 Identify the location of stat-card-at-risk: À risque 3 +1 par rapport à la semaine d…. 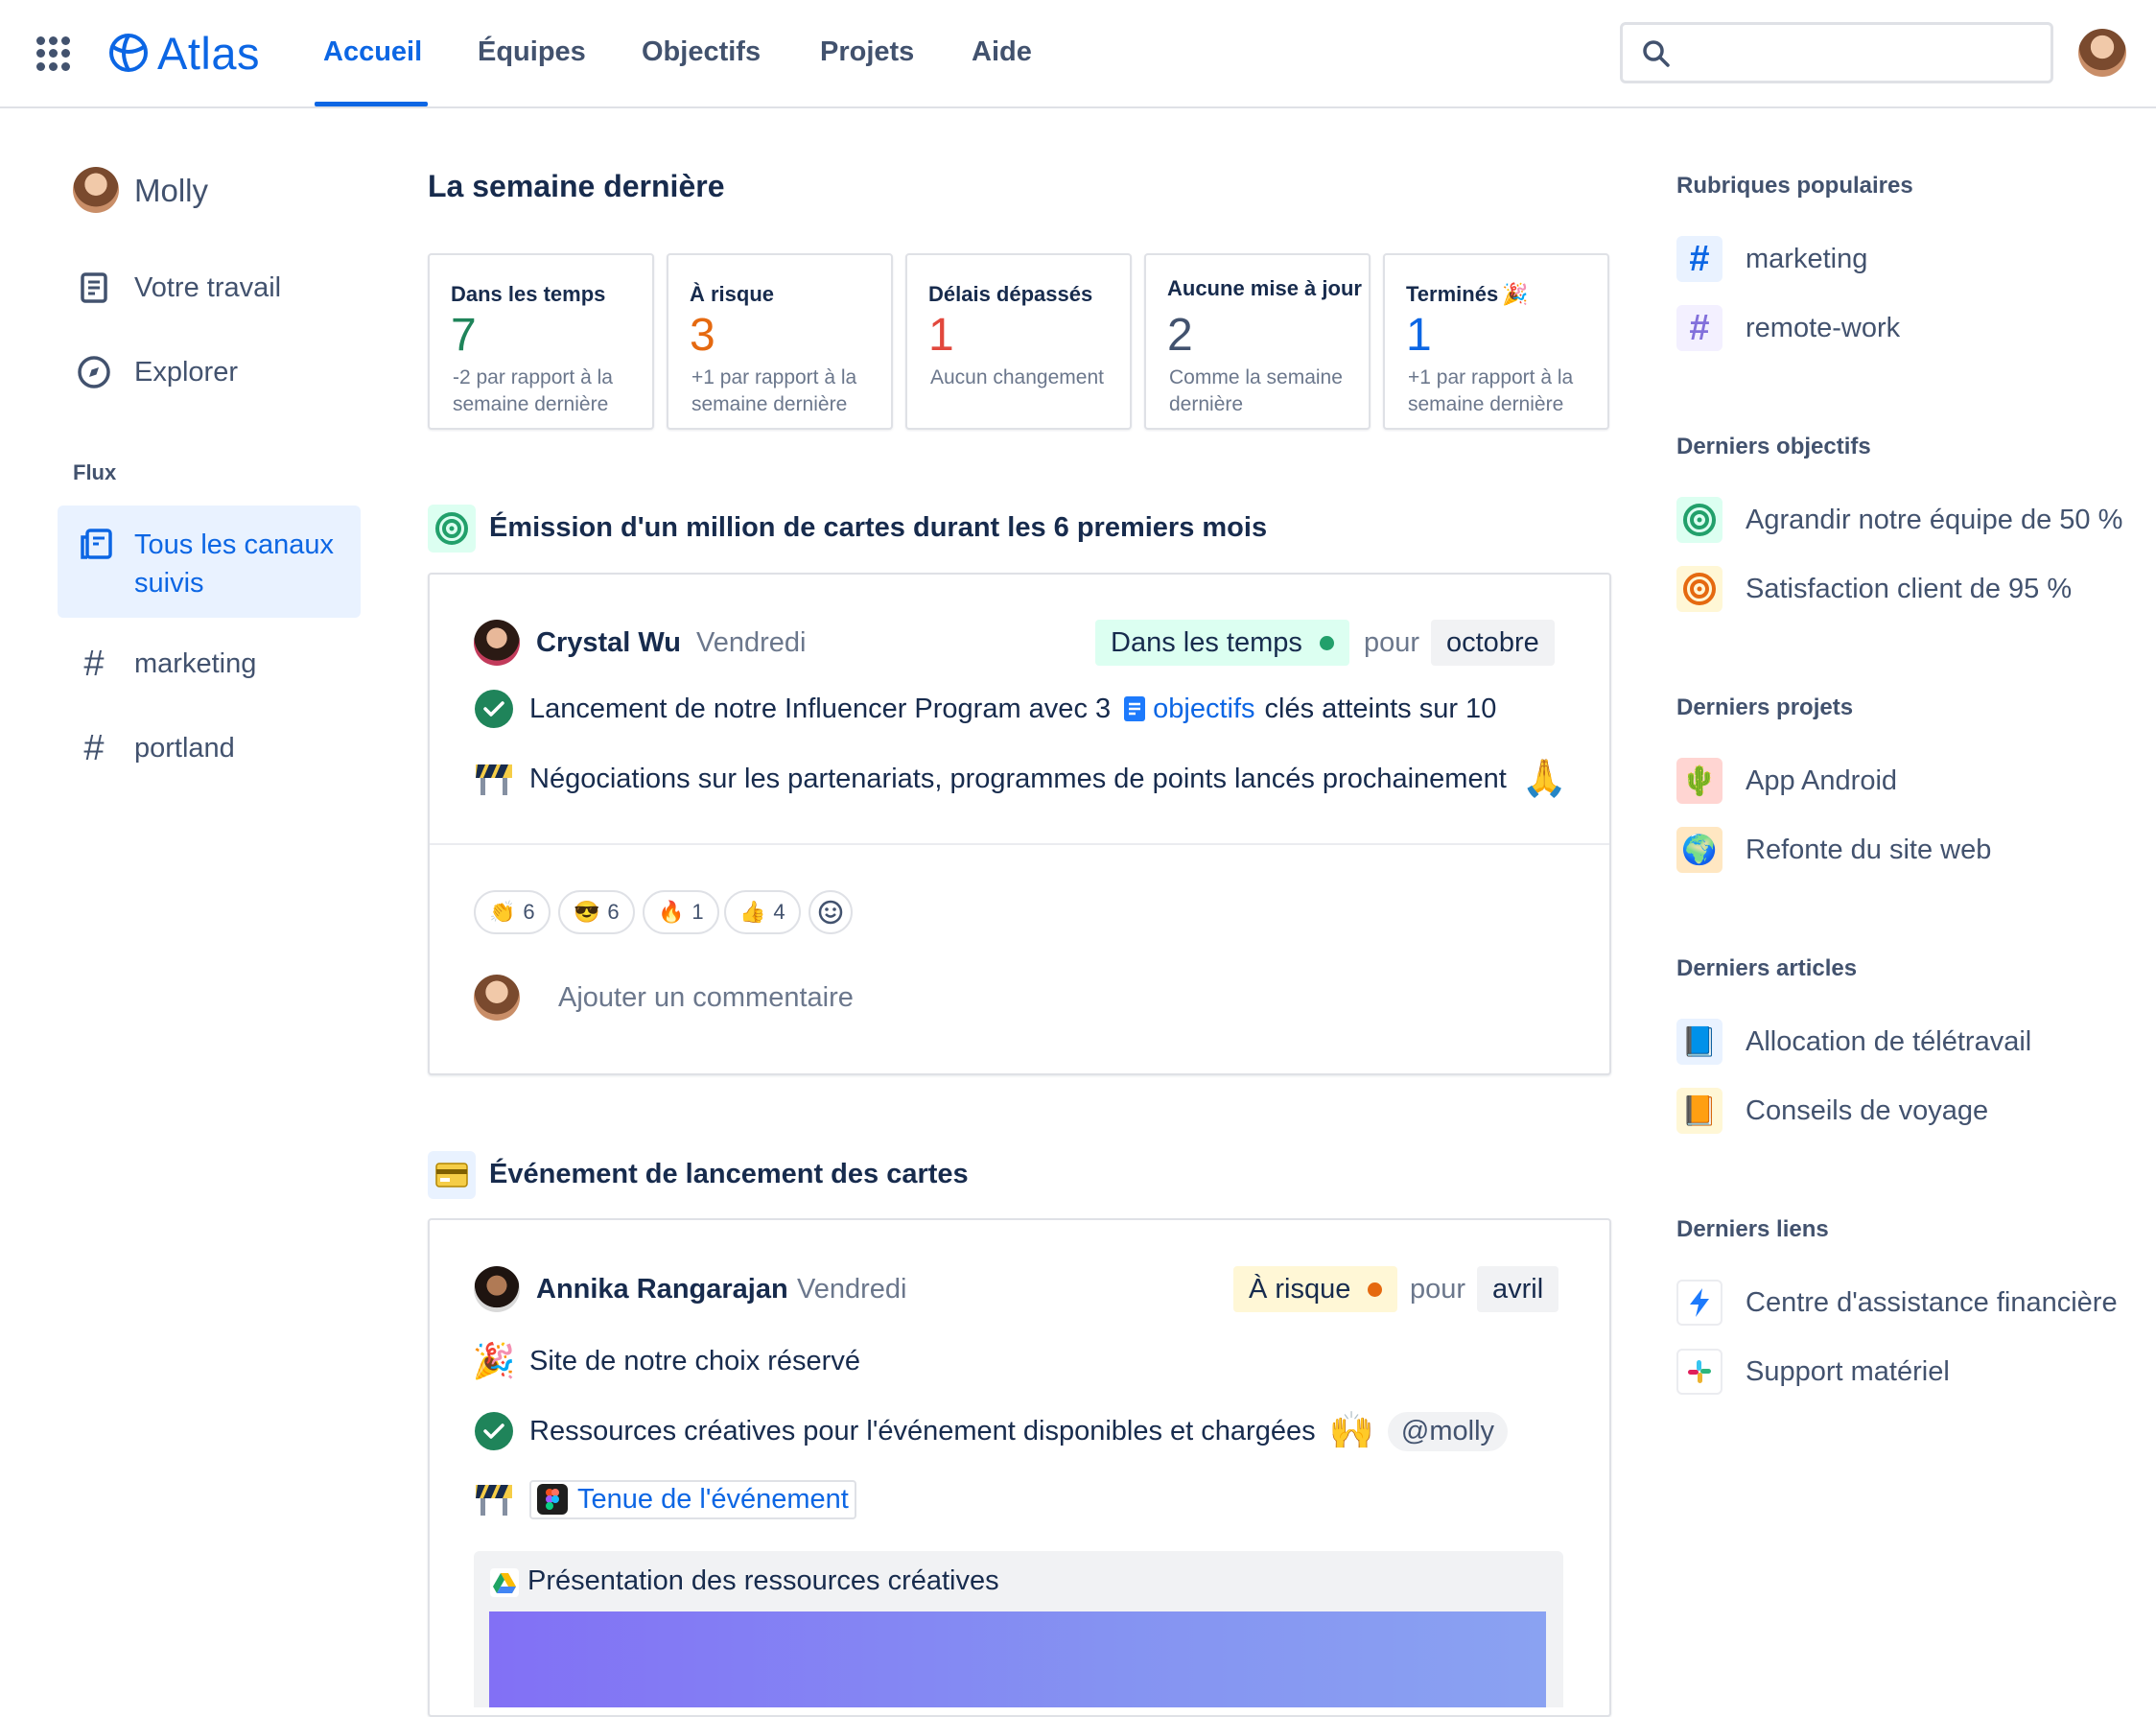
(780, 341).